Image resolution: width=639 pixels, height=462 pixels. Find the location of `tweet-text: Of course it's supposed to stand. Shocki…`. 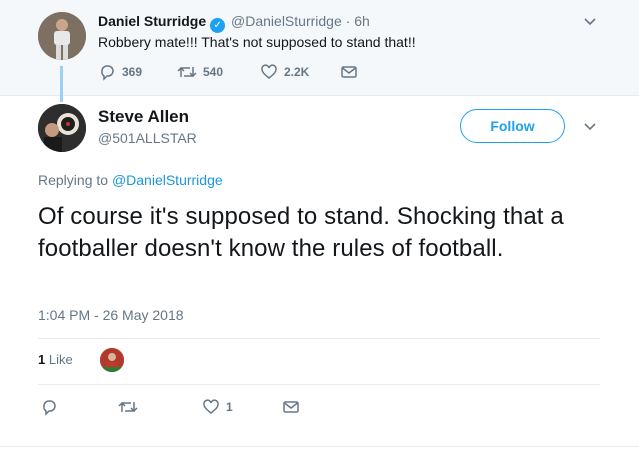

tweet-text: Of course it's supposed to stand. Shocki… is located at coordinates (301, 232).